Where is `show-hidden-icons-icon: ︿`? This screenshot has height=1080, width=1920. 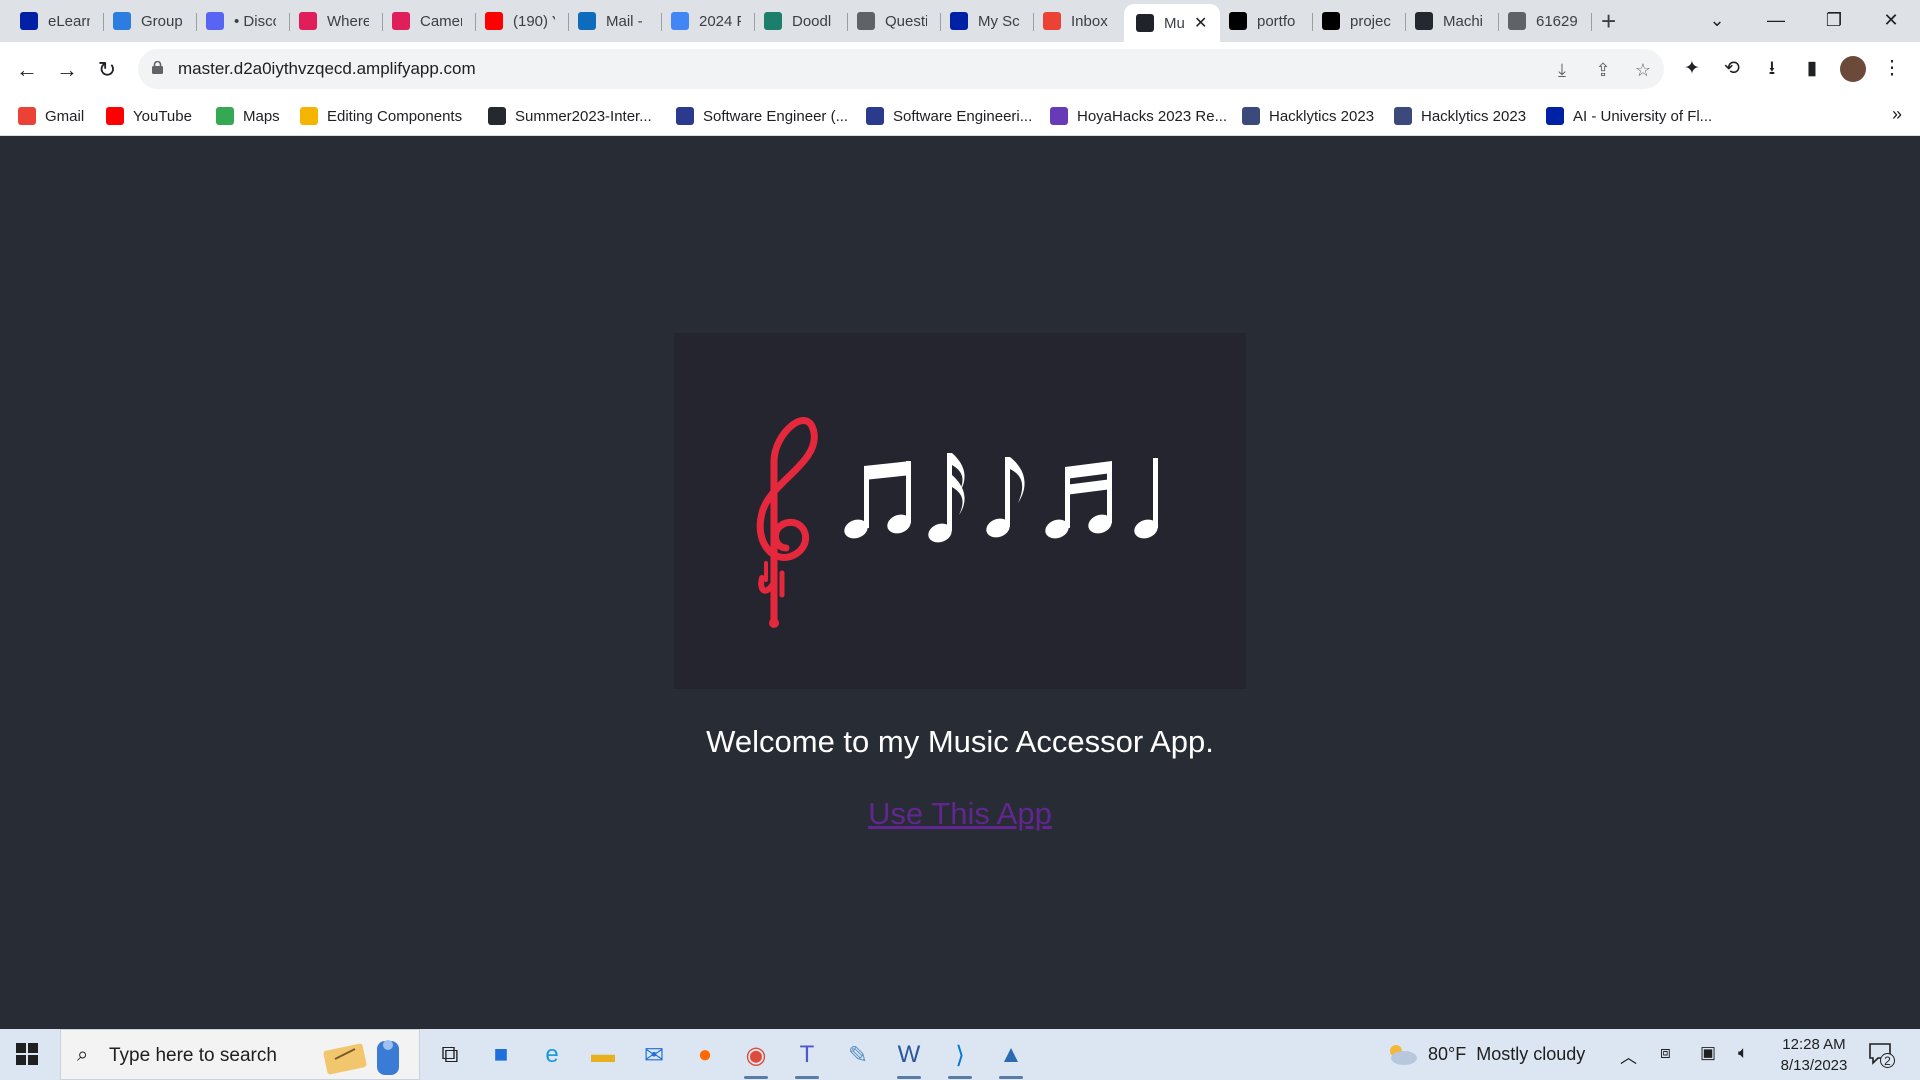
show-hidden-icons-icon: ︿ is located at coordinates (1628, 1055).